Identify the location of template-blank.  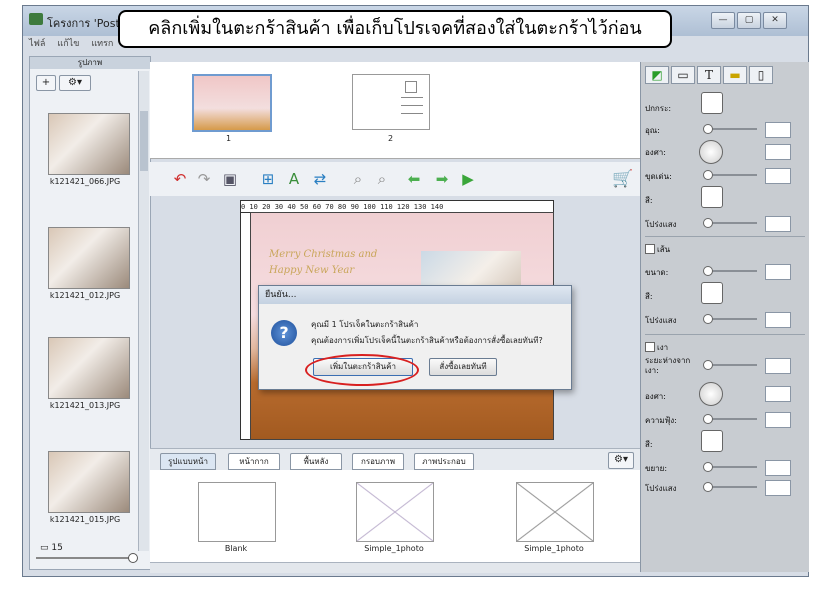
(237, 512).